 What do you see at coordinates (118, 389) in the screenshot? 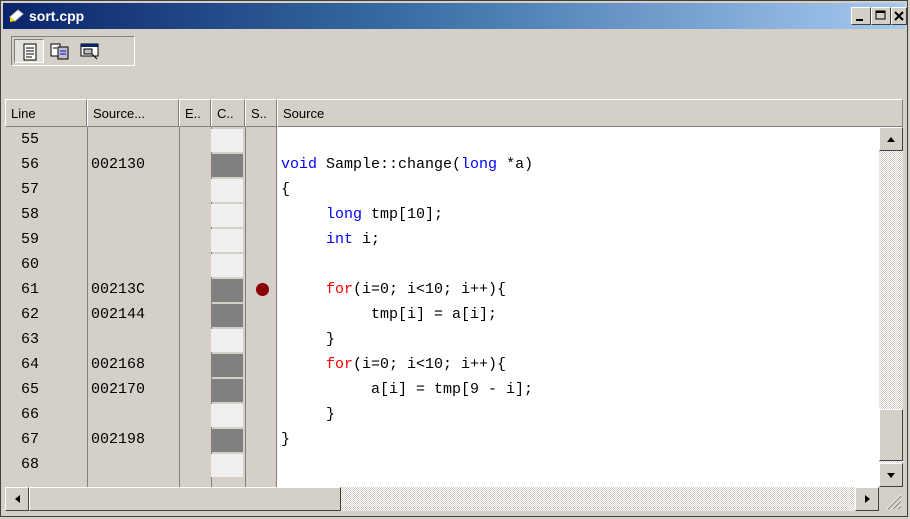
I see `source-address: 002170` at bounding box center [118, 389].